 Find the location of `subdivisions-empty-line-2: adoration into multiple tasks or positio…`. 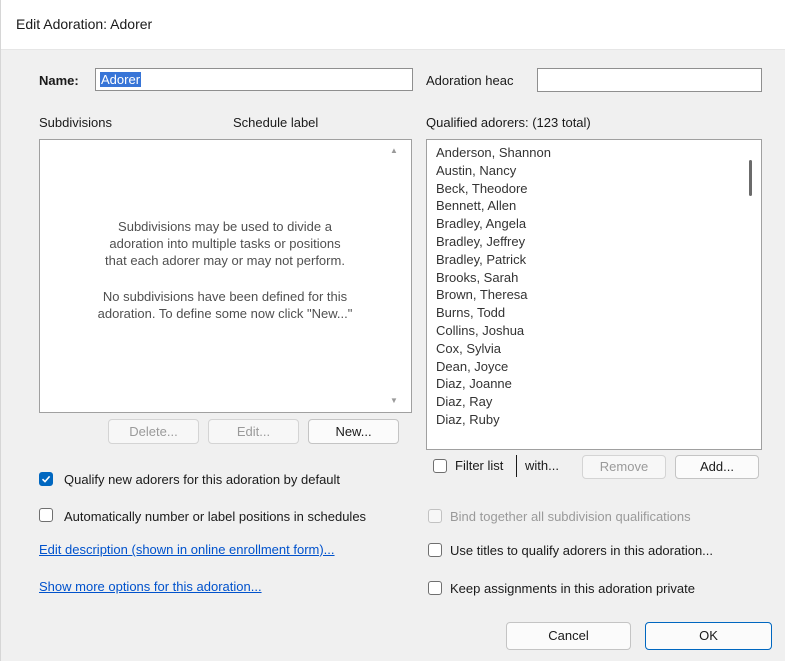

subdivisions-empty-line-2: adoration into multiple tasks or positio… is located at coordinates (225, 243).